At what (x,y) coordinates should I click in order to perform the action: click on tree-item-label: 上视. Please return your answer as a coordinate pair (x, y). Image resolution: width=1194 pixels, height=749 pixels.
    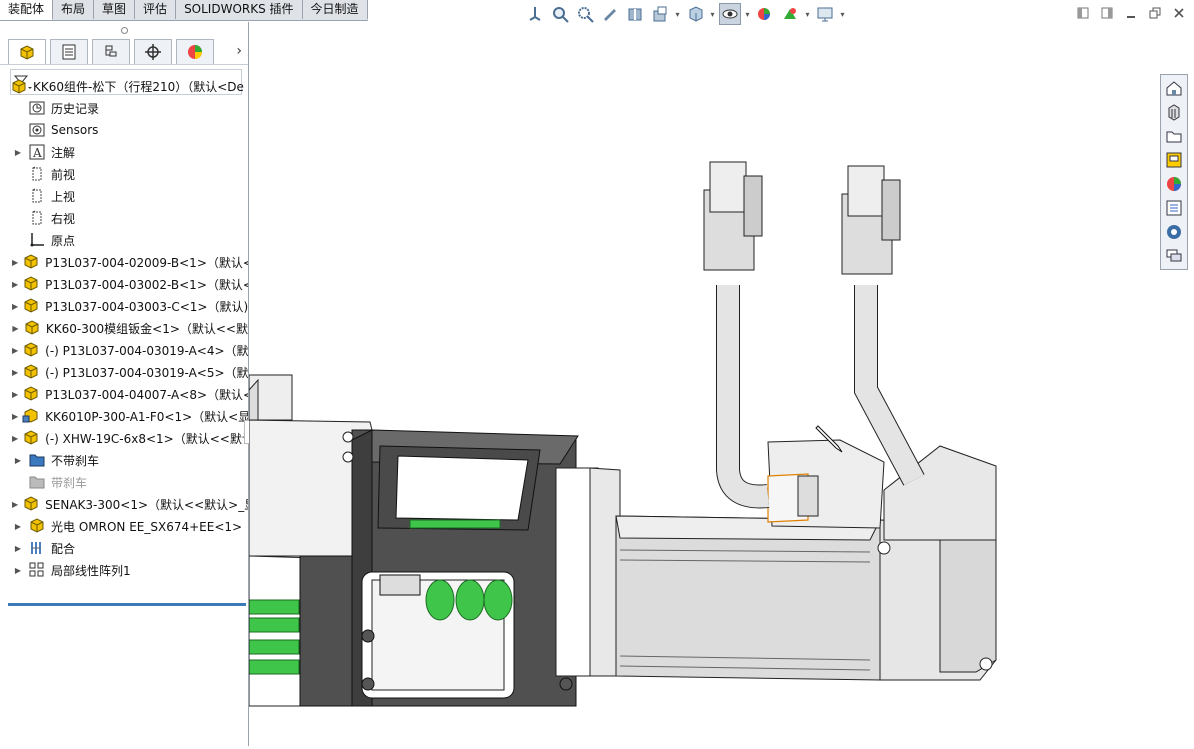
    Looking at the image, I should click on (63, 196).